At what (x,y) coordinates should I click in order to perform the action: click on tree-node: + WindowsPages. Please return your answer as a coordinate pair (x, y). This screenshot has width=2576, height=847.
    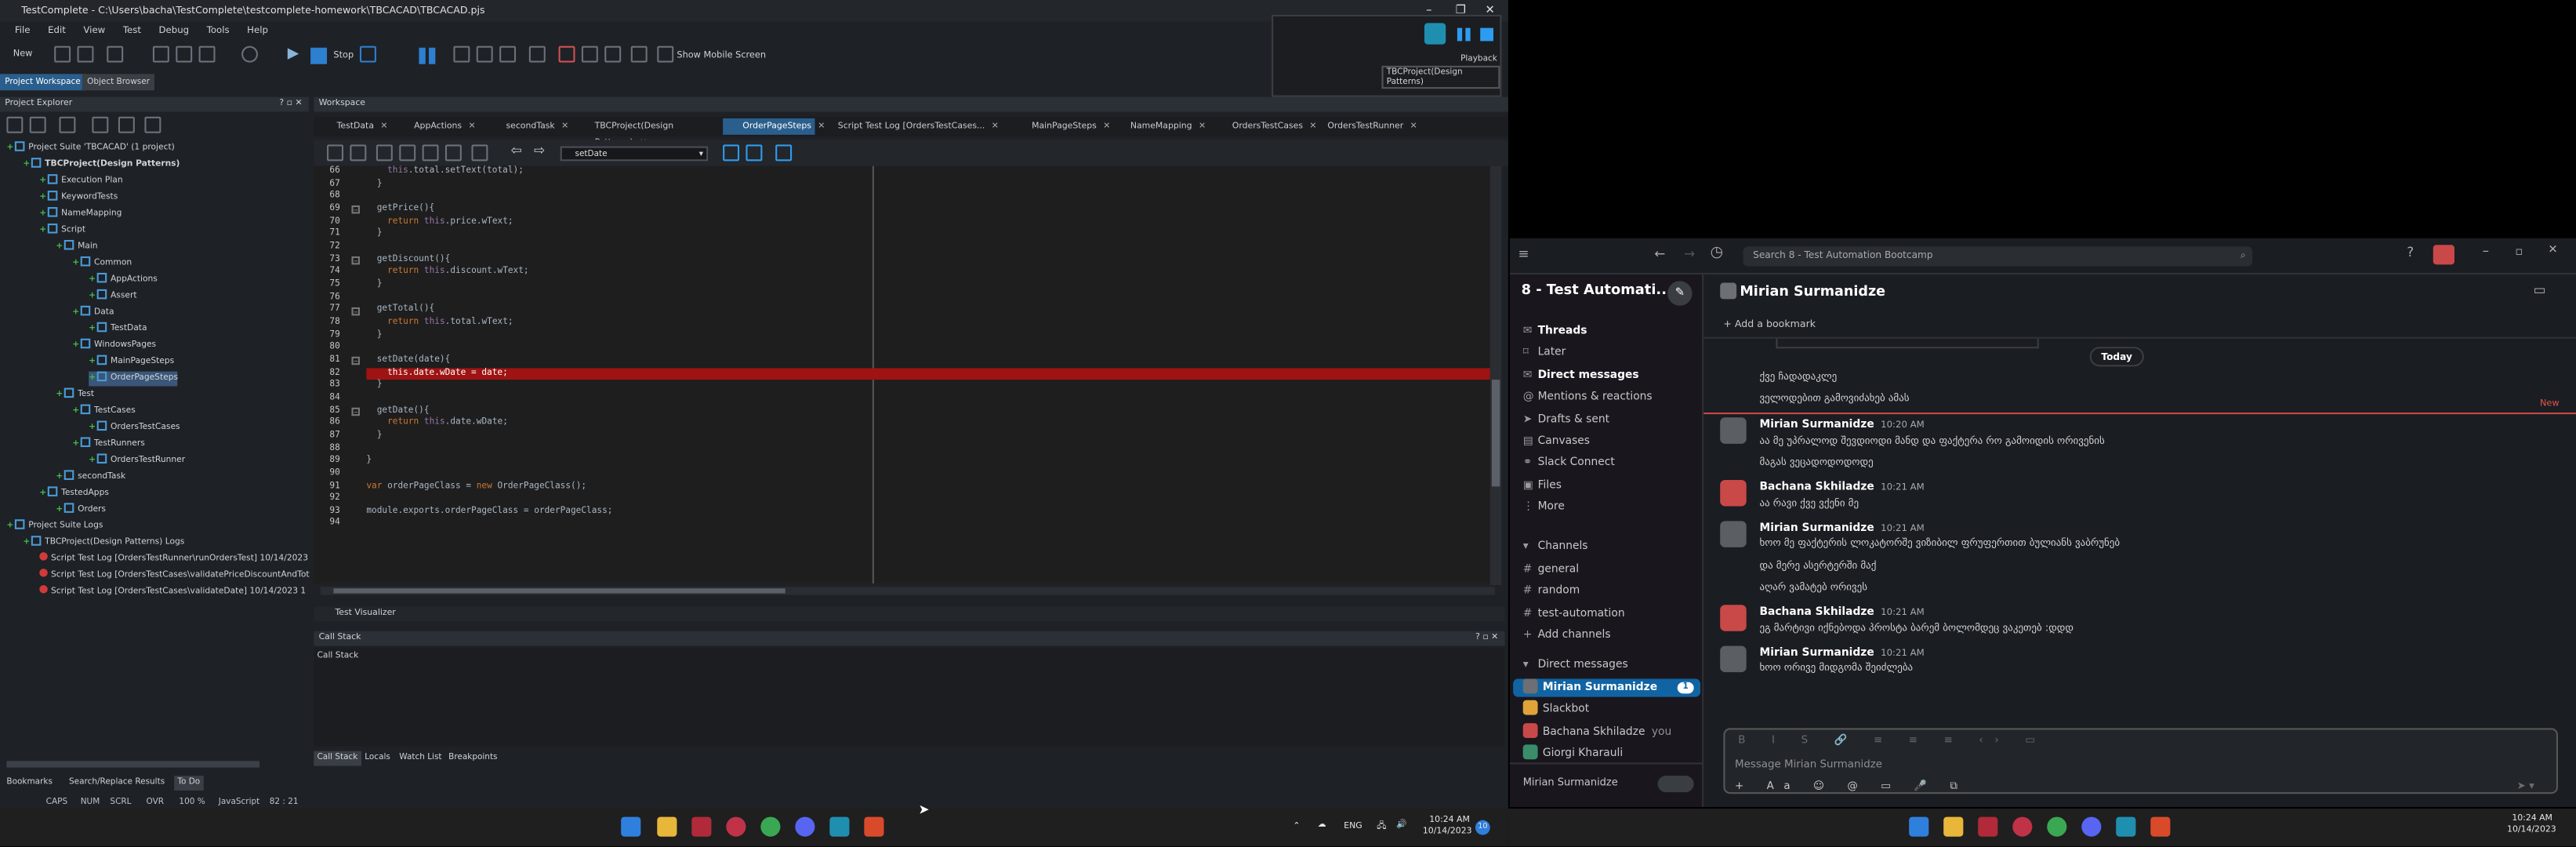
    Looking at the image, I should click on (114, 346).